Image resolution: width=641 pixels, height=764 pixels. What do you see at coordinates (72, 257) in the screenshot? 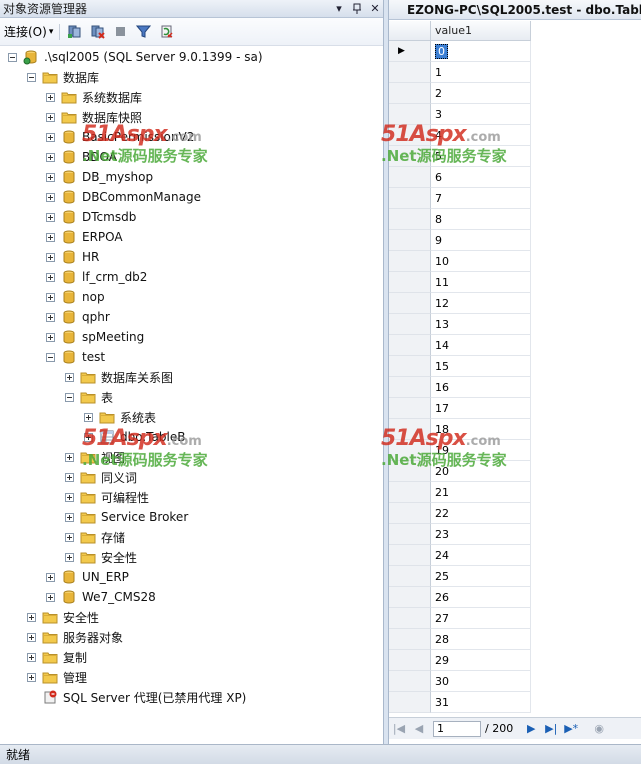
I see `tree-node: HR` at bounding box center [72, 257].